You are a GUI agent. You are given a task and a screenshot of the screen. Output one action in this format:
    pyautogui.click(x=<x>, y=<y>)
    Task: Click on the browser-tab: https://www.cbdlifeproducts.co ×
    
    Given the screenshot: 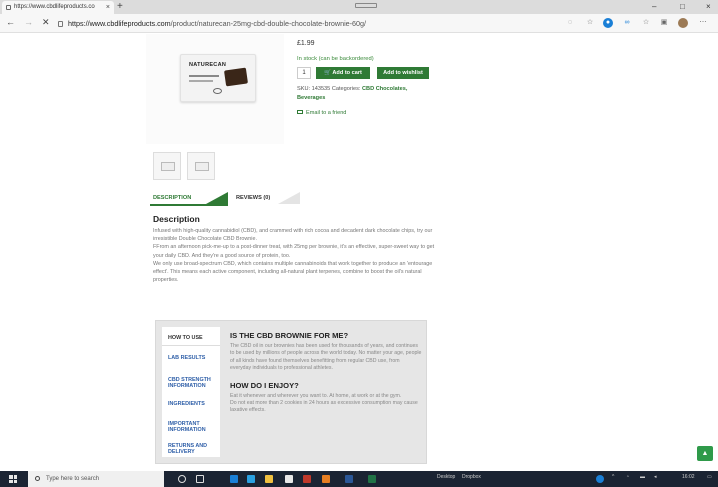 What is the action you would take?
    pyautogui.click(x=58, y=7)
    